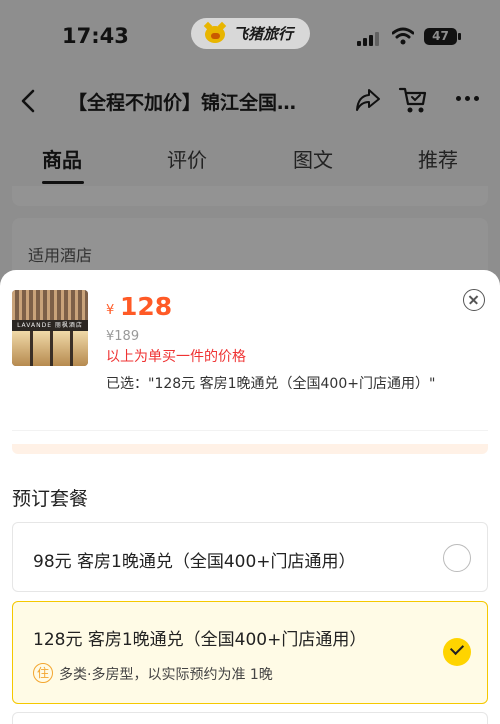 The width and height of the screenshot is (500, 724). I want to click on tab-recommend: 推荐, so click(438, 158).